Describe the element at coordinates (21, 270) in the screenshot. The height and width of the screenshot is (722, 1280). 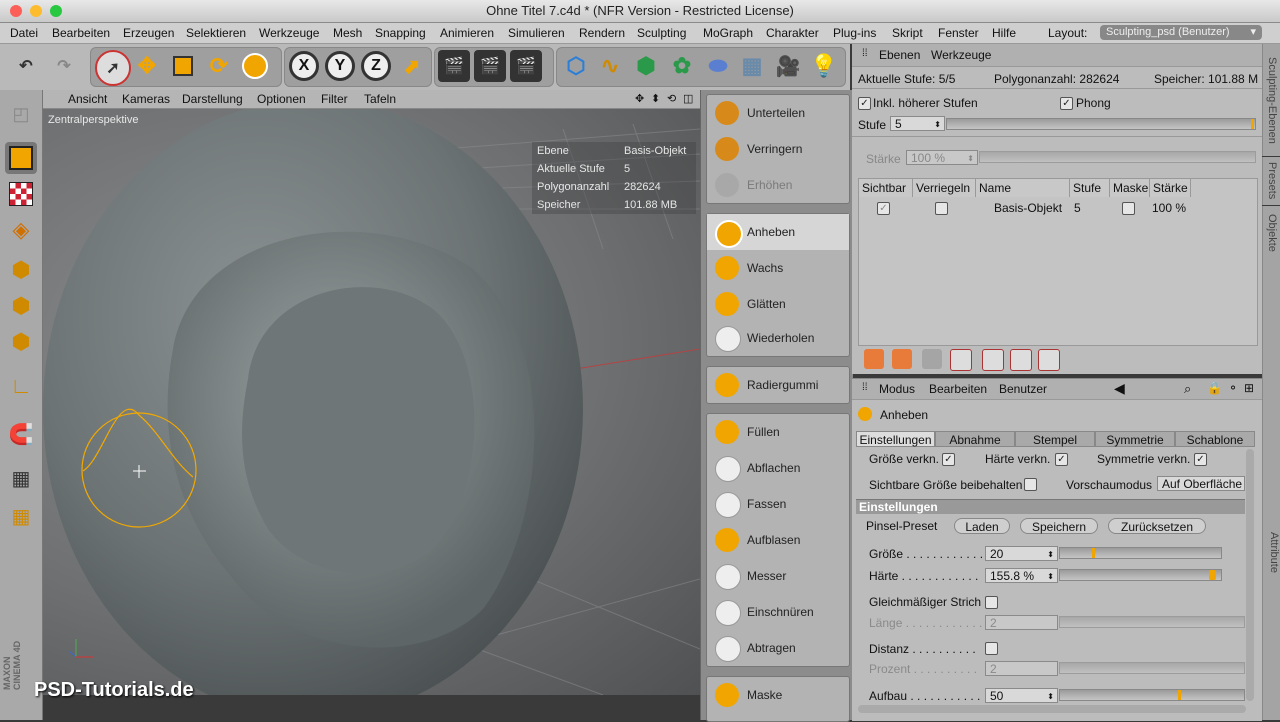
I see `points-mode-icon: ⬢` at that location.